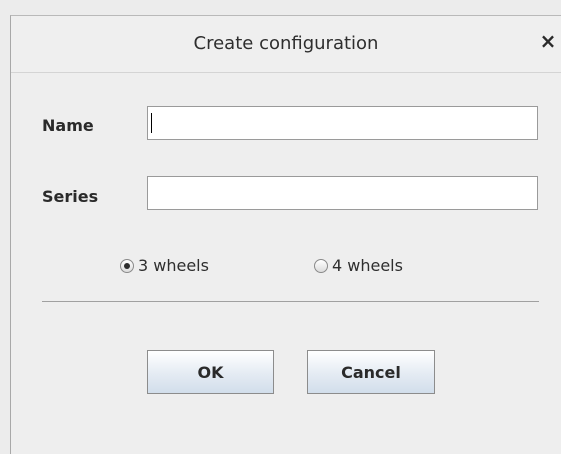 The height and width of the screenshot is (454, 561). Describe the element at coordinates (367, 265) in the screenshot. I see `radio-4-wheels-label: 4 wheels` at that location.